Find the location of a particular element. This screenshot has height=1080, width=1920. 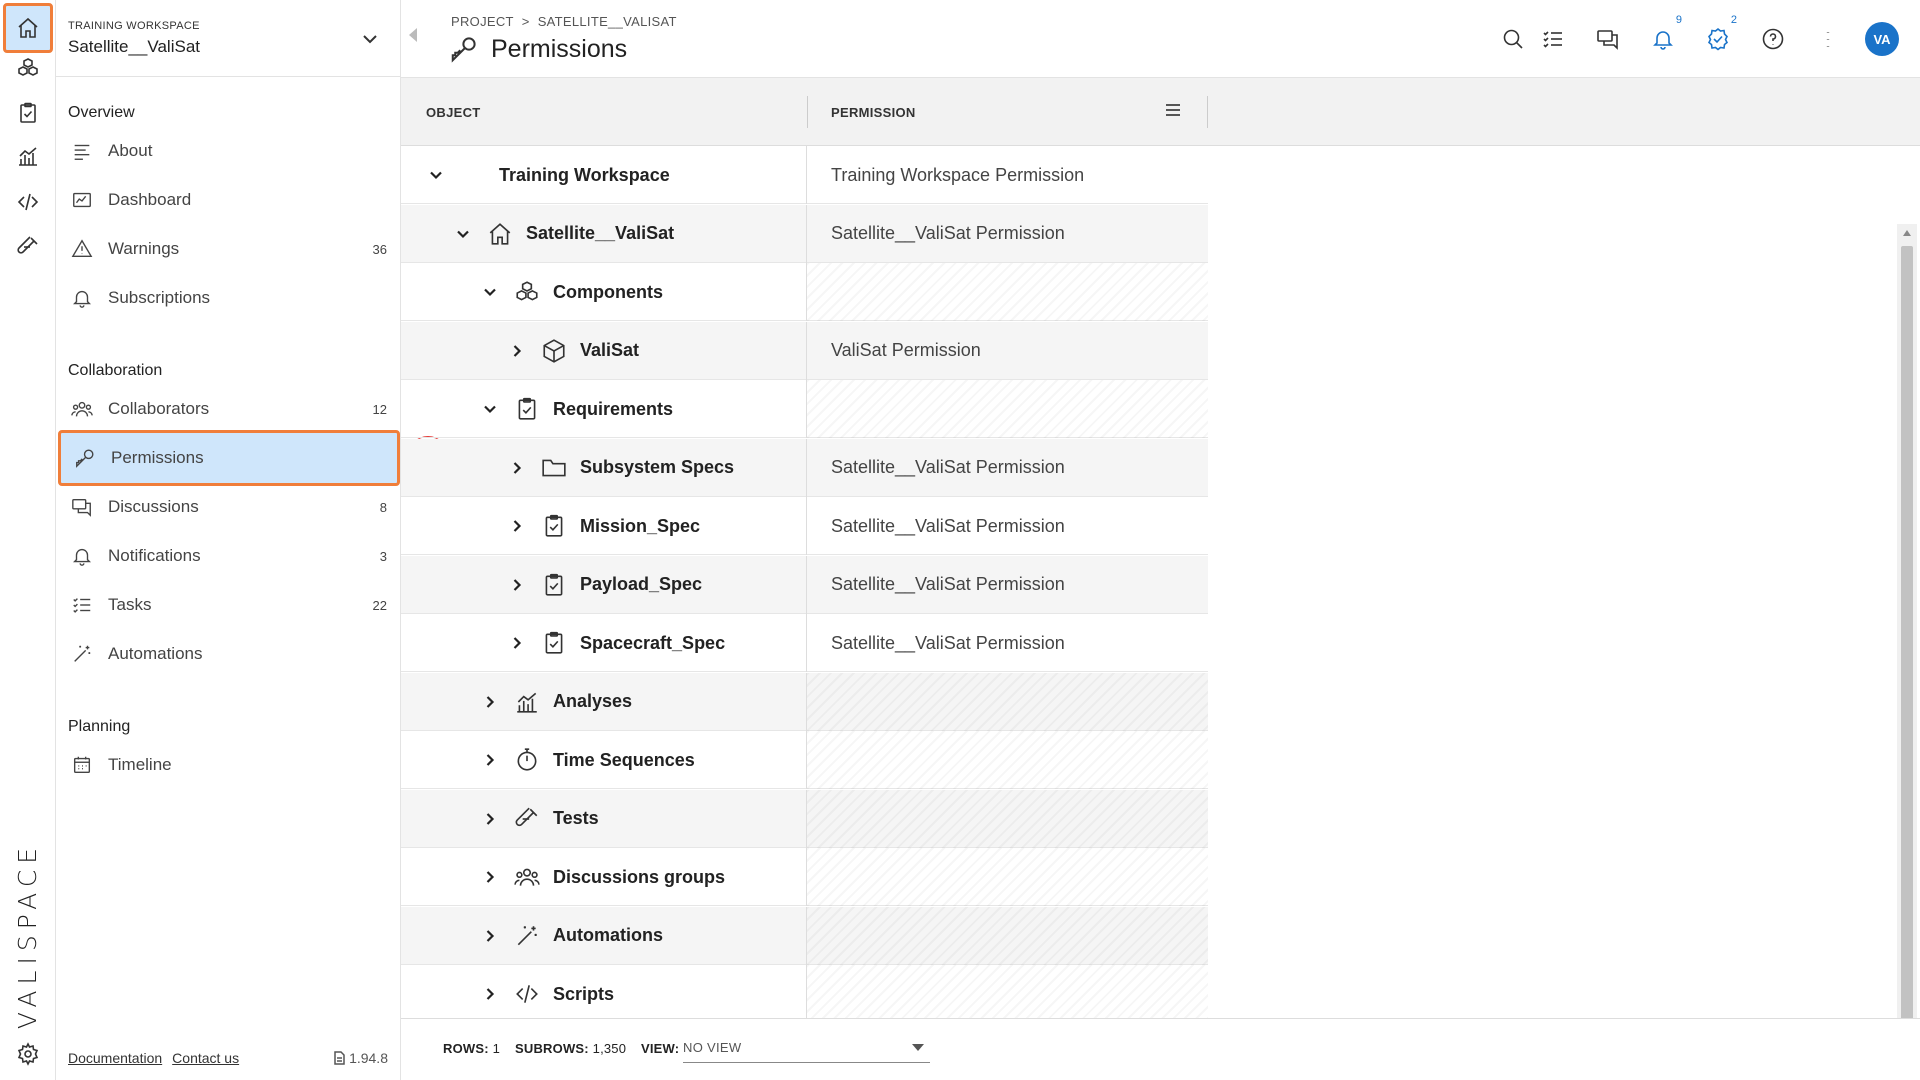

object-cell: Mission_Spec is located at coordinates (604, 526).